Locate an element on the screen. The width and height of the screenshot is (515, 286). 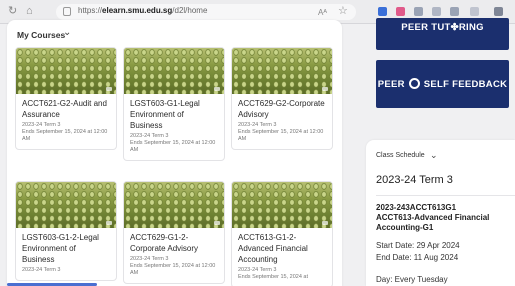
course-end-date: Ends September 15, 2024 at is located at coordinates (273, 277).